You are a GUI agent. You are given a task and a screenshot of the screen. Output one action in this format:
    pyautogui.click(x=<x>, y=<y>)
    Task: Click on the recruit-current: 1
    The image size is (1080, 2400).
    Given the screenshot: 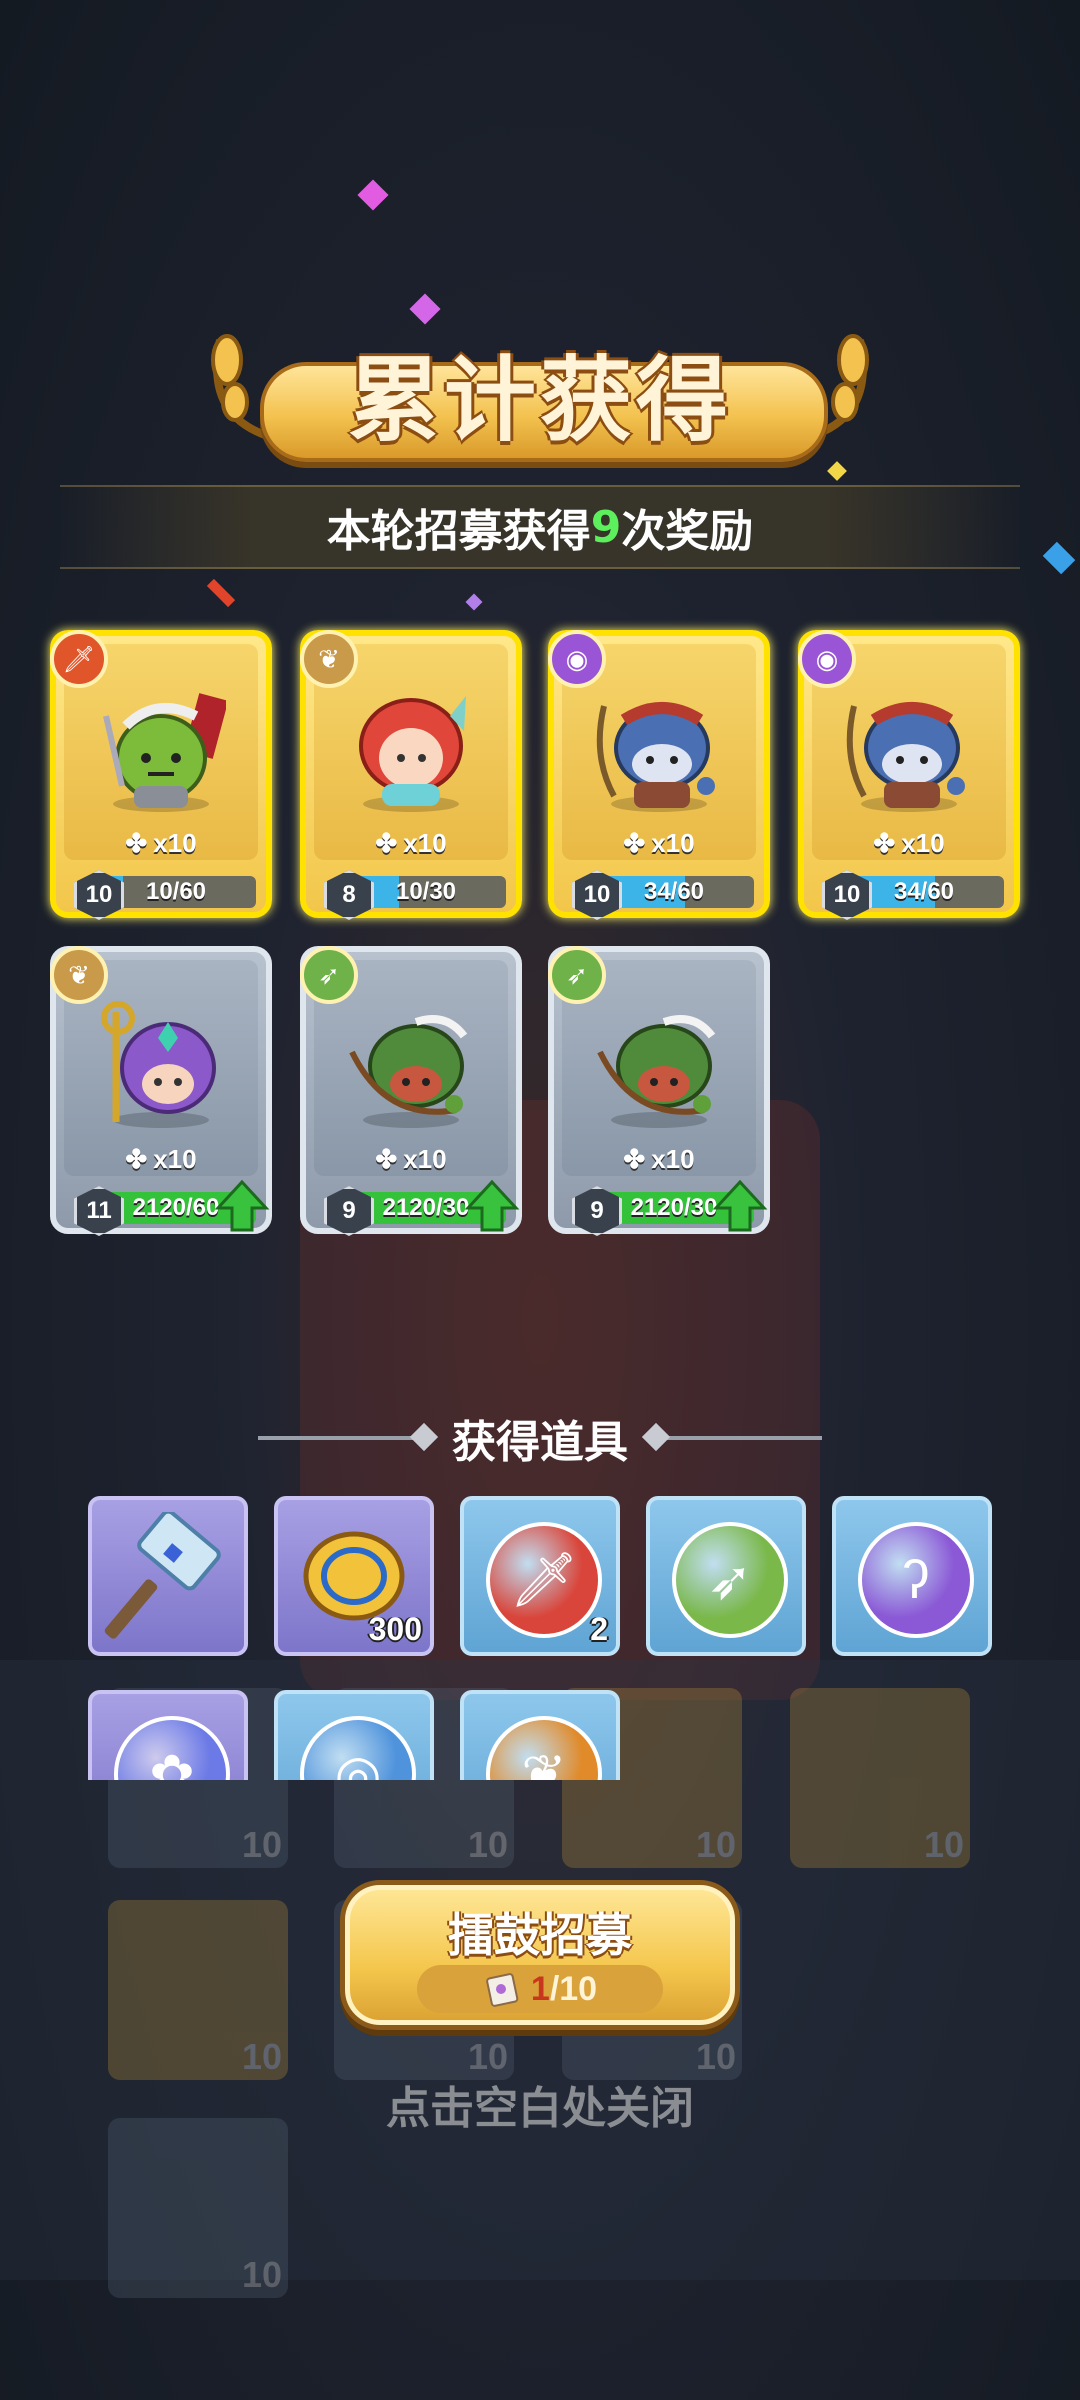 What is the action you would take?
    pyautogui.click(x=540, y=1988)
    